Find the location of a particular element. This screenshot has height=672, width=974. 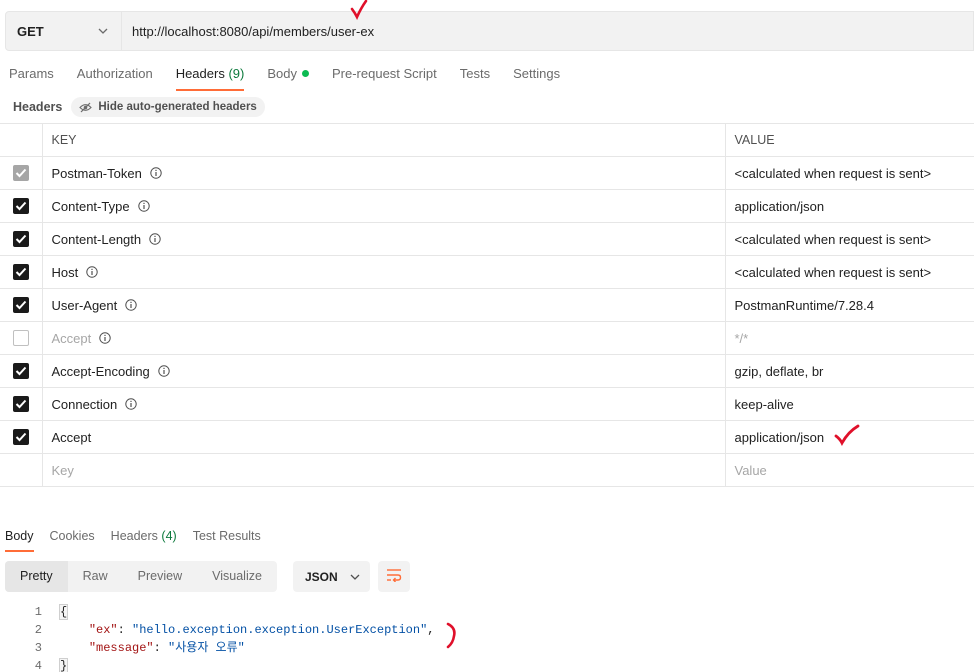

tab-authorization: Authorization is located at coordinates (115, 77).